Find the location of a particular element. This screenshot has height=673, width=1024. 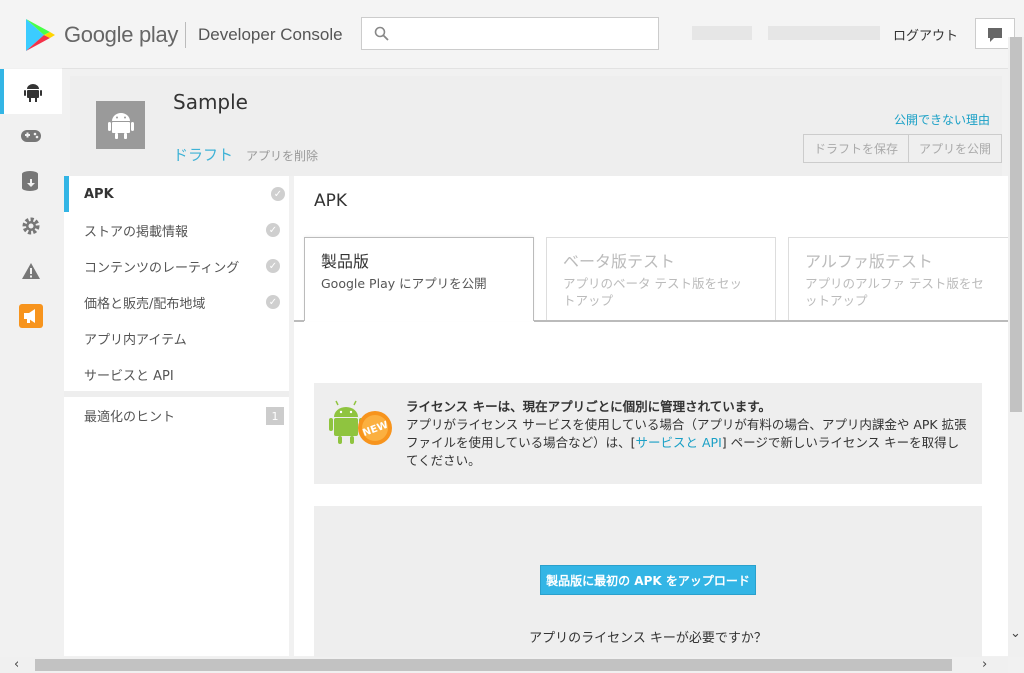

search-input is located at coordinates (510, 33).